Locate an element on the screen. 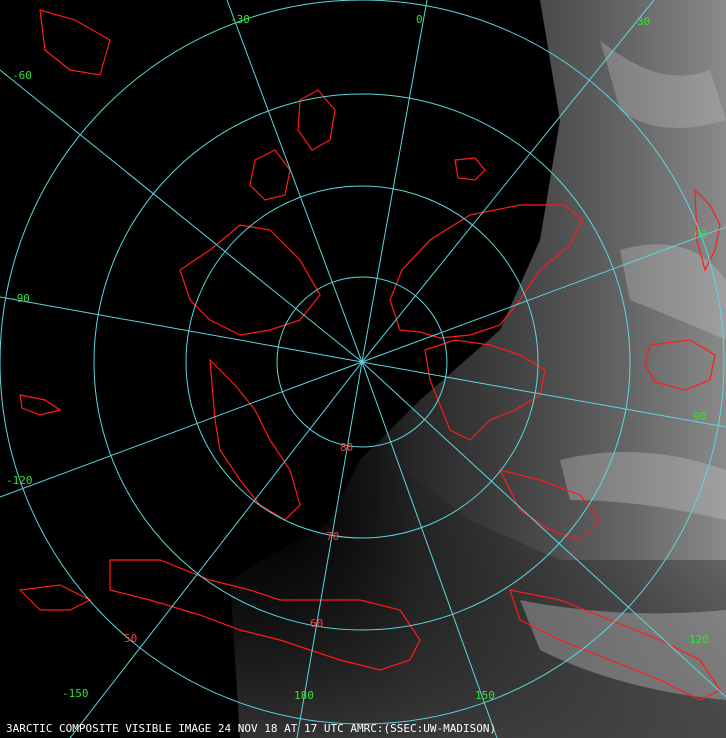 The height and width of the screenshot is (738, 726). latitude-label-60: 60 is located at coordinates (316, 623).